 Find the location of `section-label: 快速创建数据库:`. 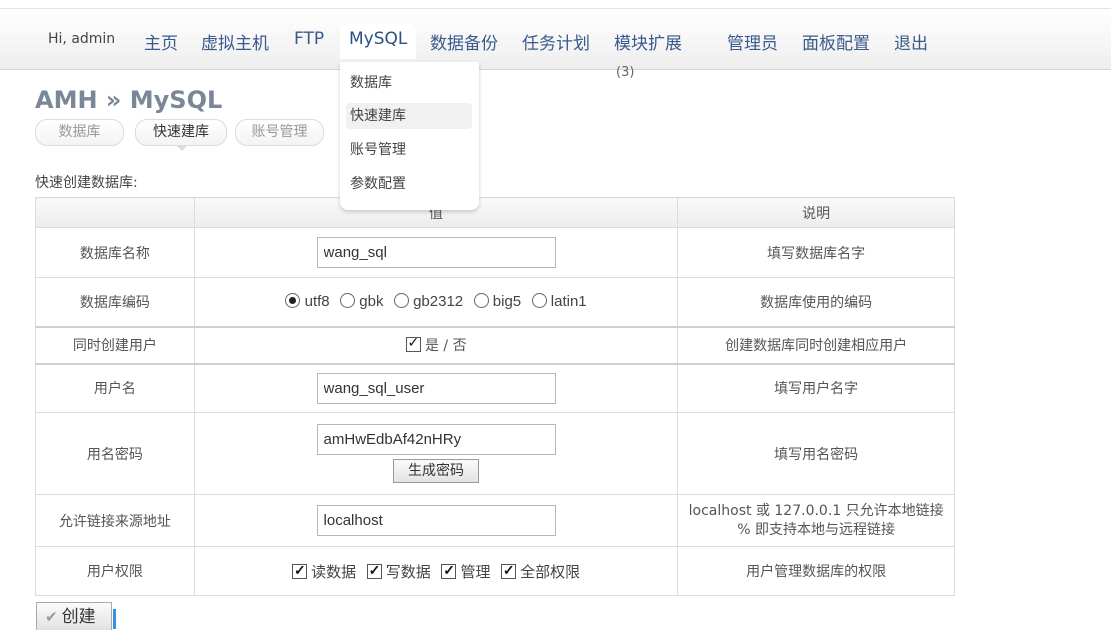

section-label: 快速创建数据库: is located at coordinates (86, 183).